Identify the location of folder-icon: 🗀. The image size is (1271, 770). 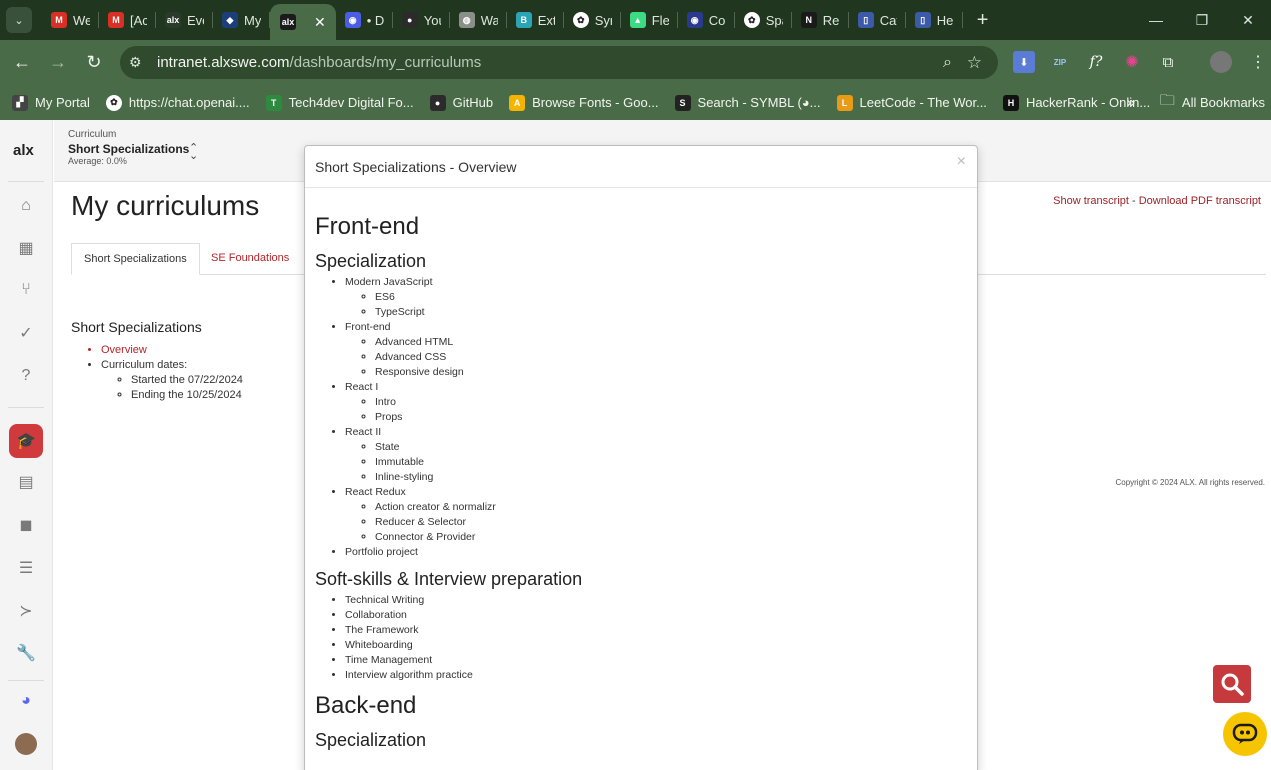
(1167, 100).